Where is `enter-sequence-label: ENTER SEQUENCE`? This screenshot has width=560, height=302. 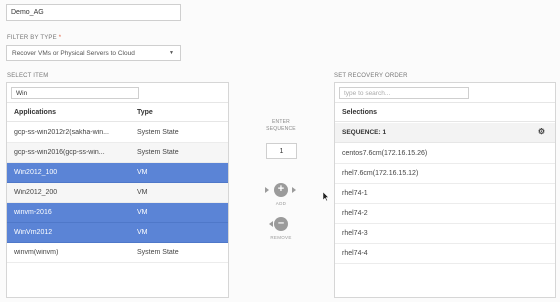 enter-sequence-label: ENTER SEQUENCE is located at coordinates (281, 126).